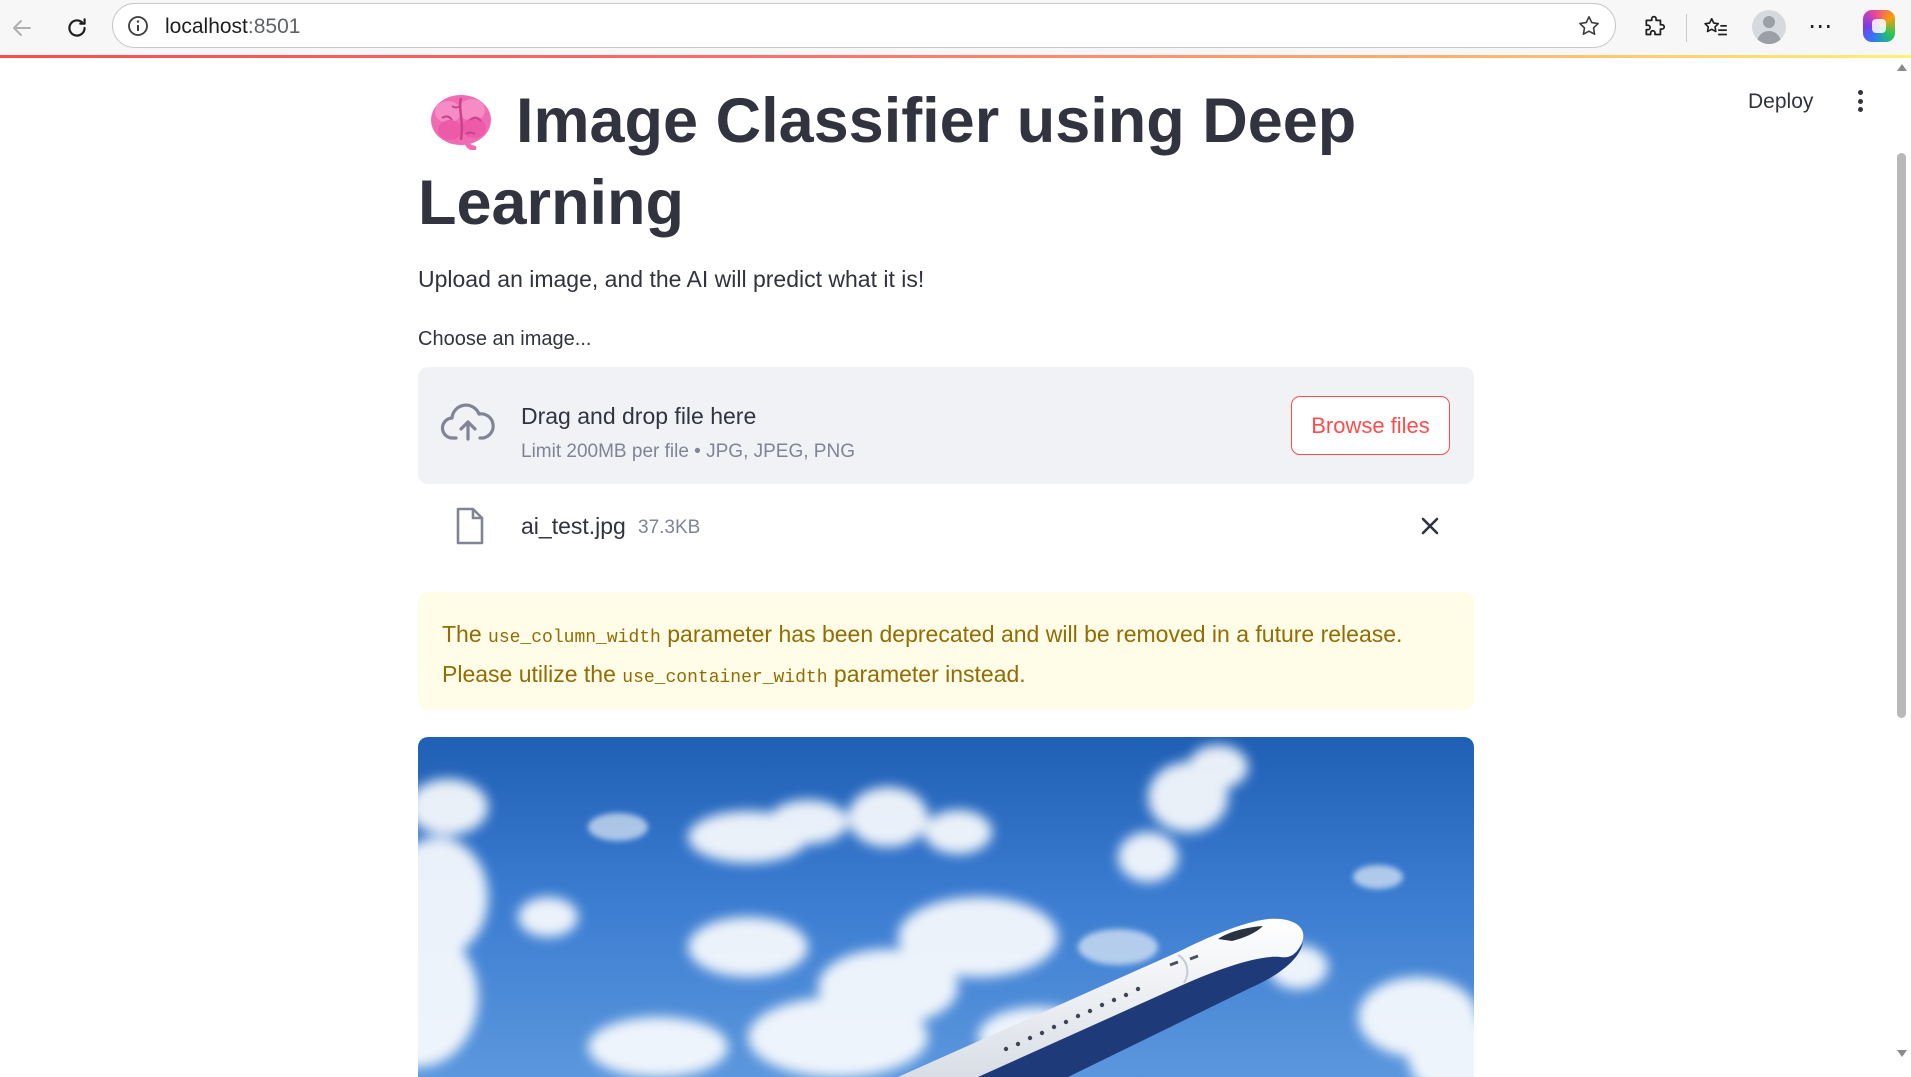 This screenshot has height=1077, width=1911. What do you see at coordinates (926, 674) in the screenshot?
I see `warning-text-3: parameter instead.` at bounding box center [926, 674].